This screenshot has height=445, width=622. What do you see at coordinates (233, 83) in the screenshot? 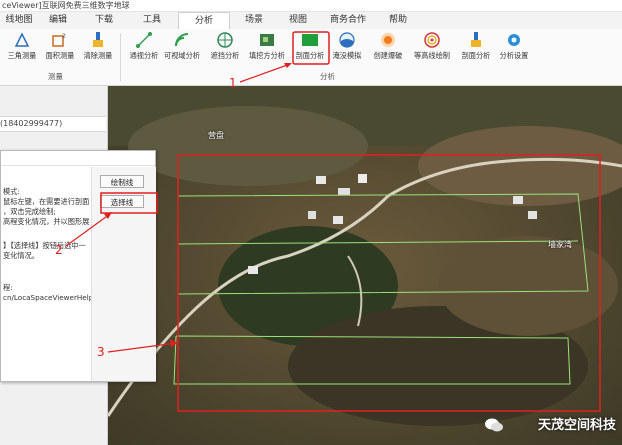
I see `annotation-number: 1` at bounding box center [233, 83].